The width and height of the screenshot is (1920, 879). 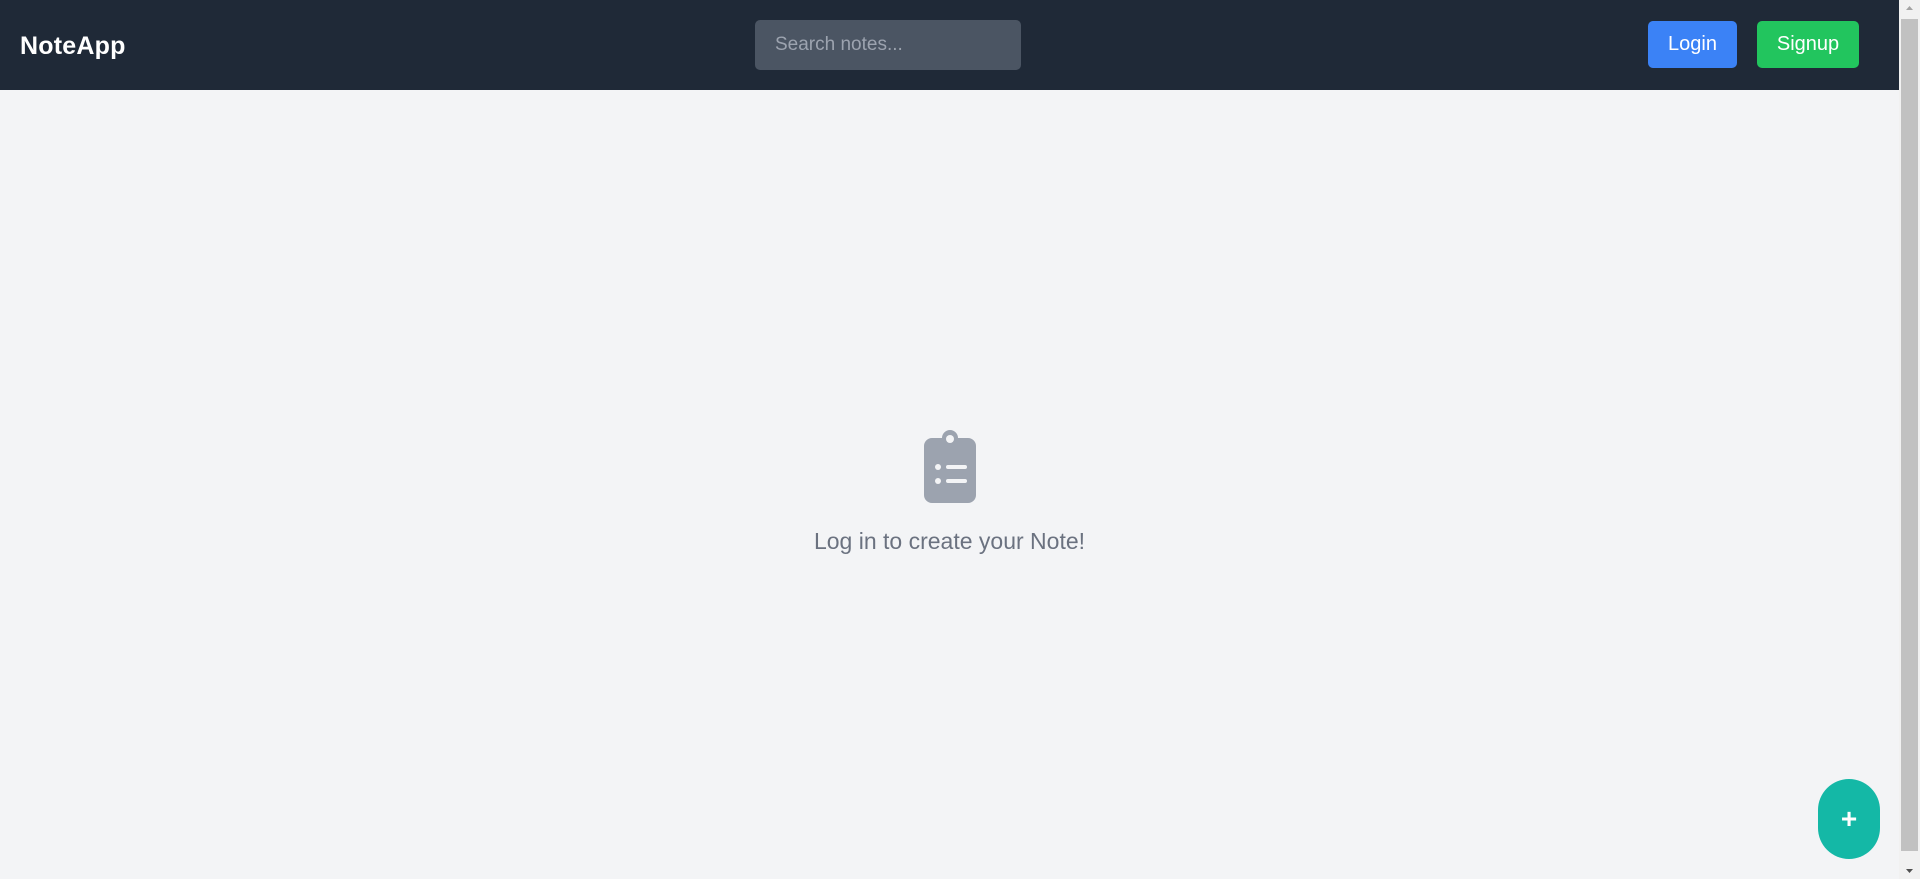 I want to click on scroll-up-arrow-icon, so click(x=1909, y=8).